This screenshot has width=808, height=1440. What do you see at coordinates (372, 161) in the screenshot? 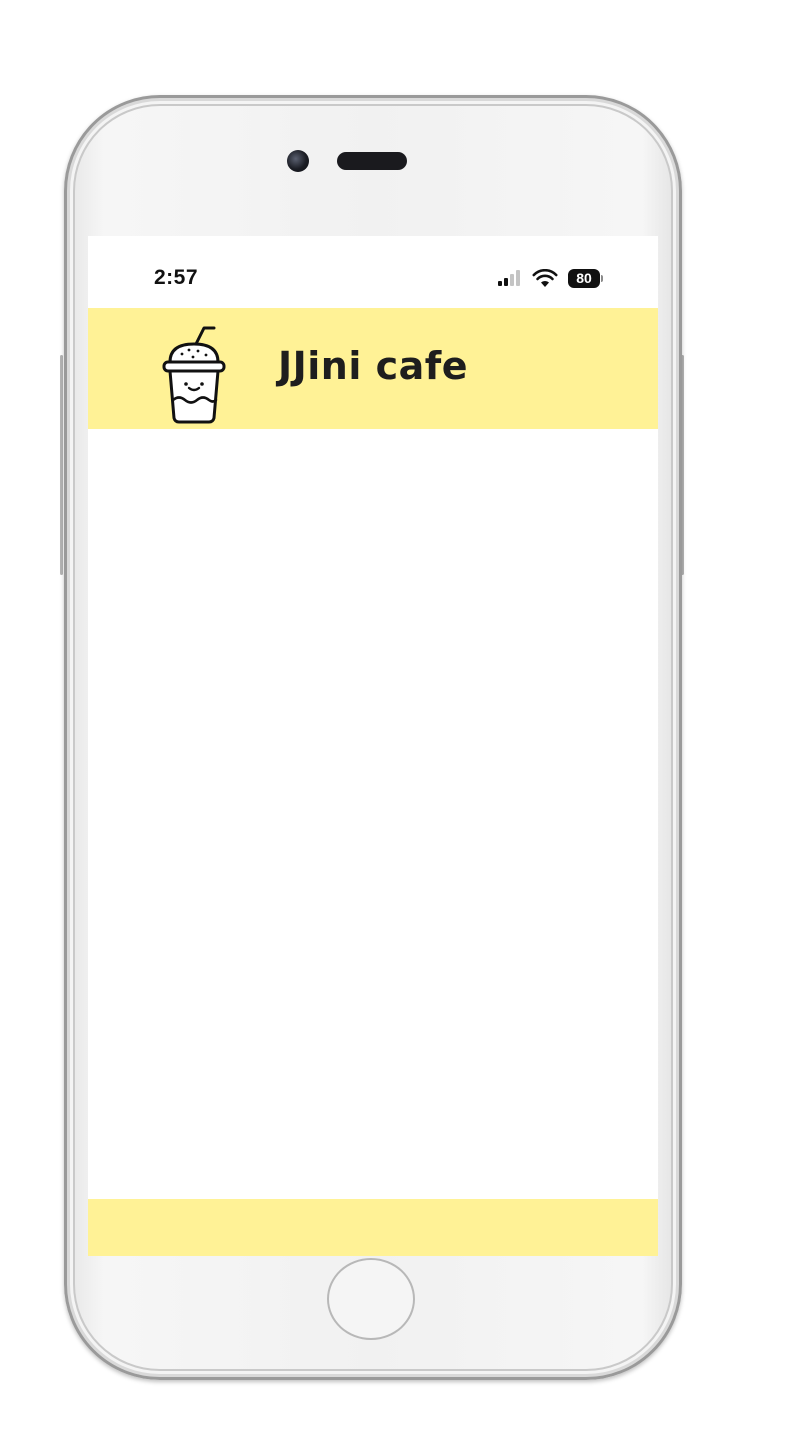
I see `earpiece-speaker` at bounding box center [372, 161].